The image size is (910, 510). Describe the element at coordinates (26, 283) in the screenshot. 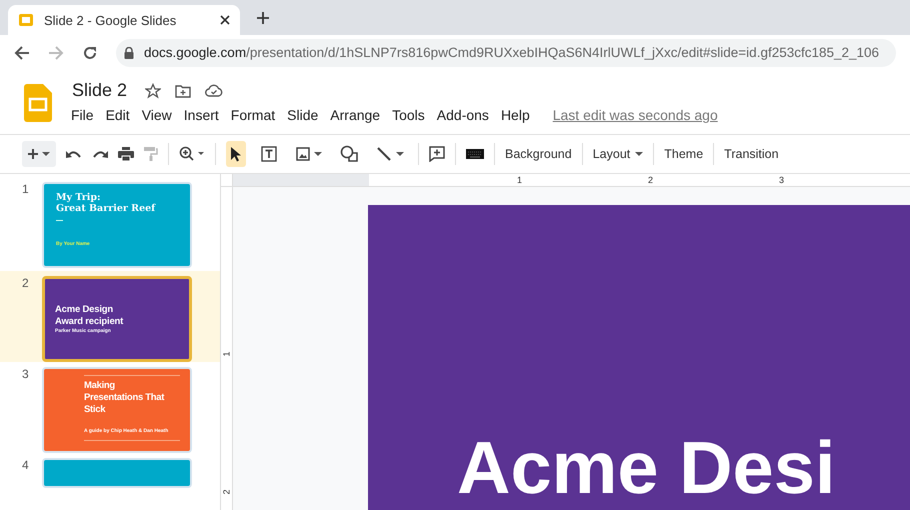

I see `slide-number: 2` at that location.